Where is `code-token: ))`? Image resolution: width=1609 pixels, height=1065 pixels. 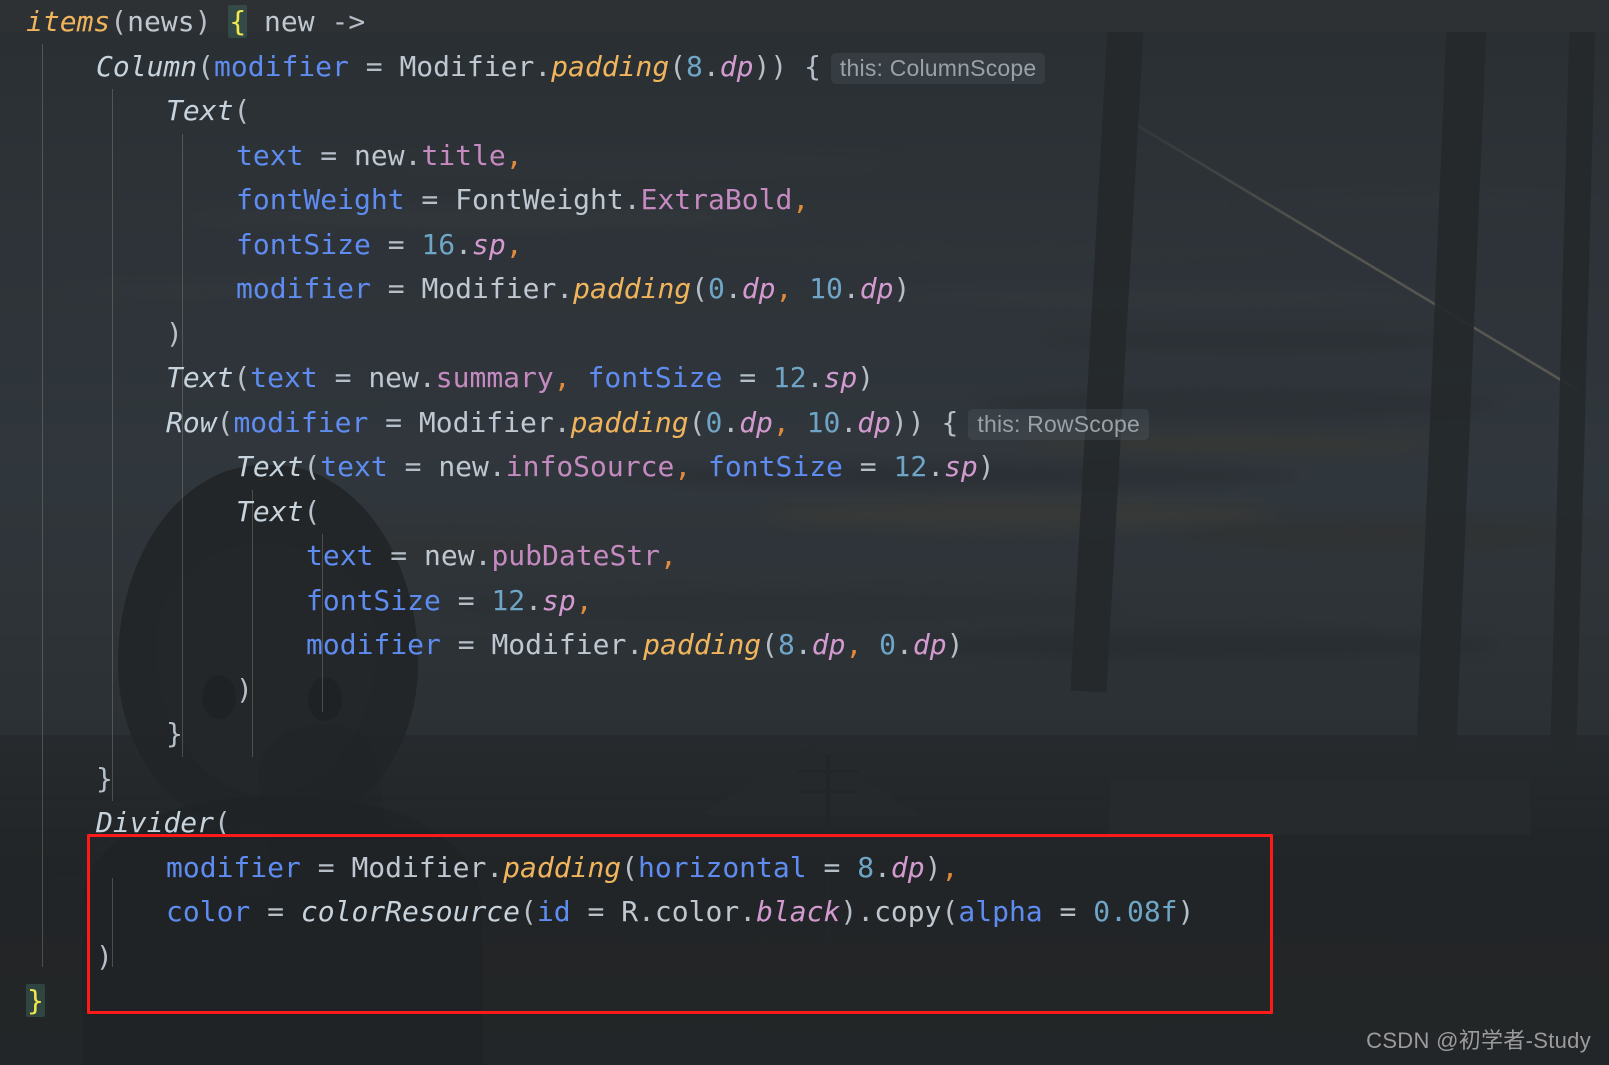 code-token: )) is located at coordinates (916, 422).